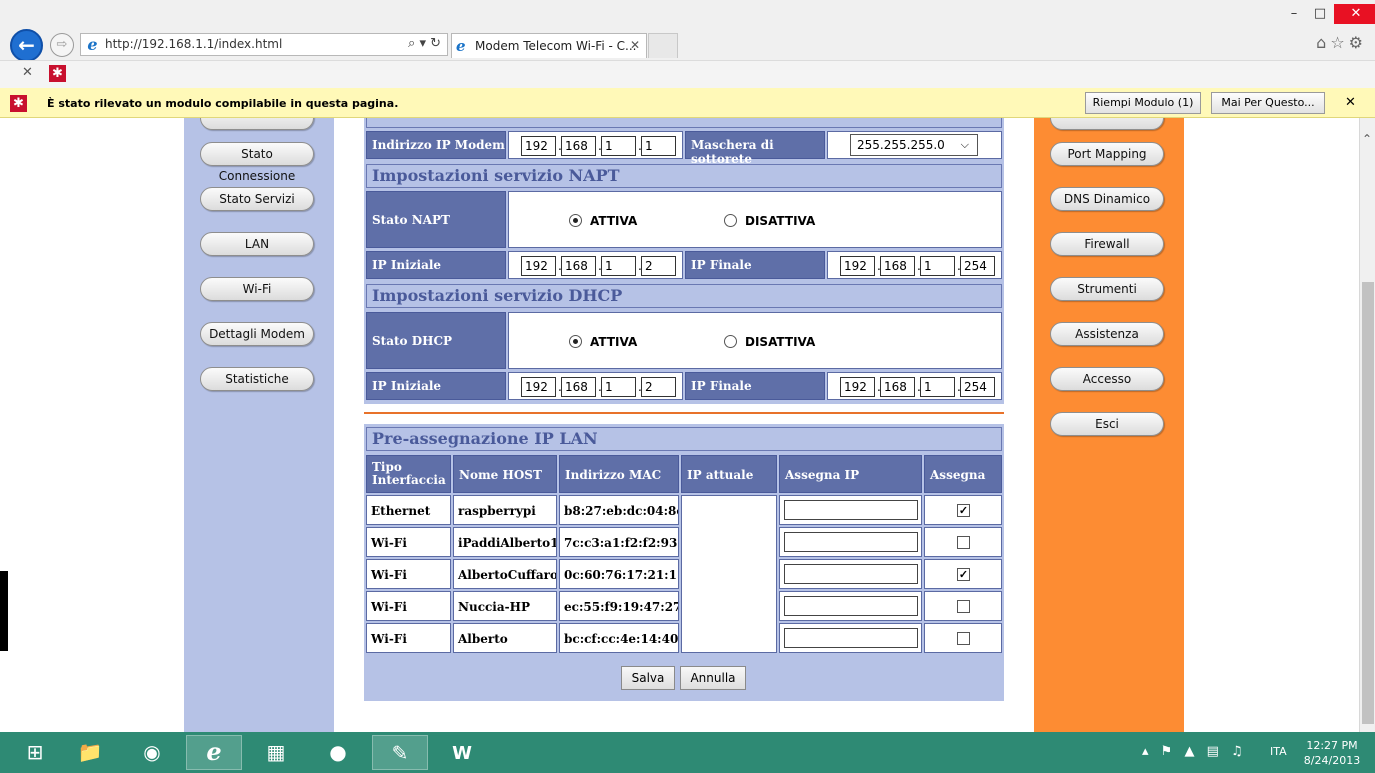 The image size is (1375, 773). What do you see at coordinates (27, 72) in the screenshot?
I see `favbar-close-icon: ✕` at bounding box center [27, 72].